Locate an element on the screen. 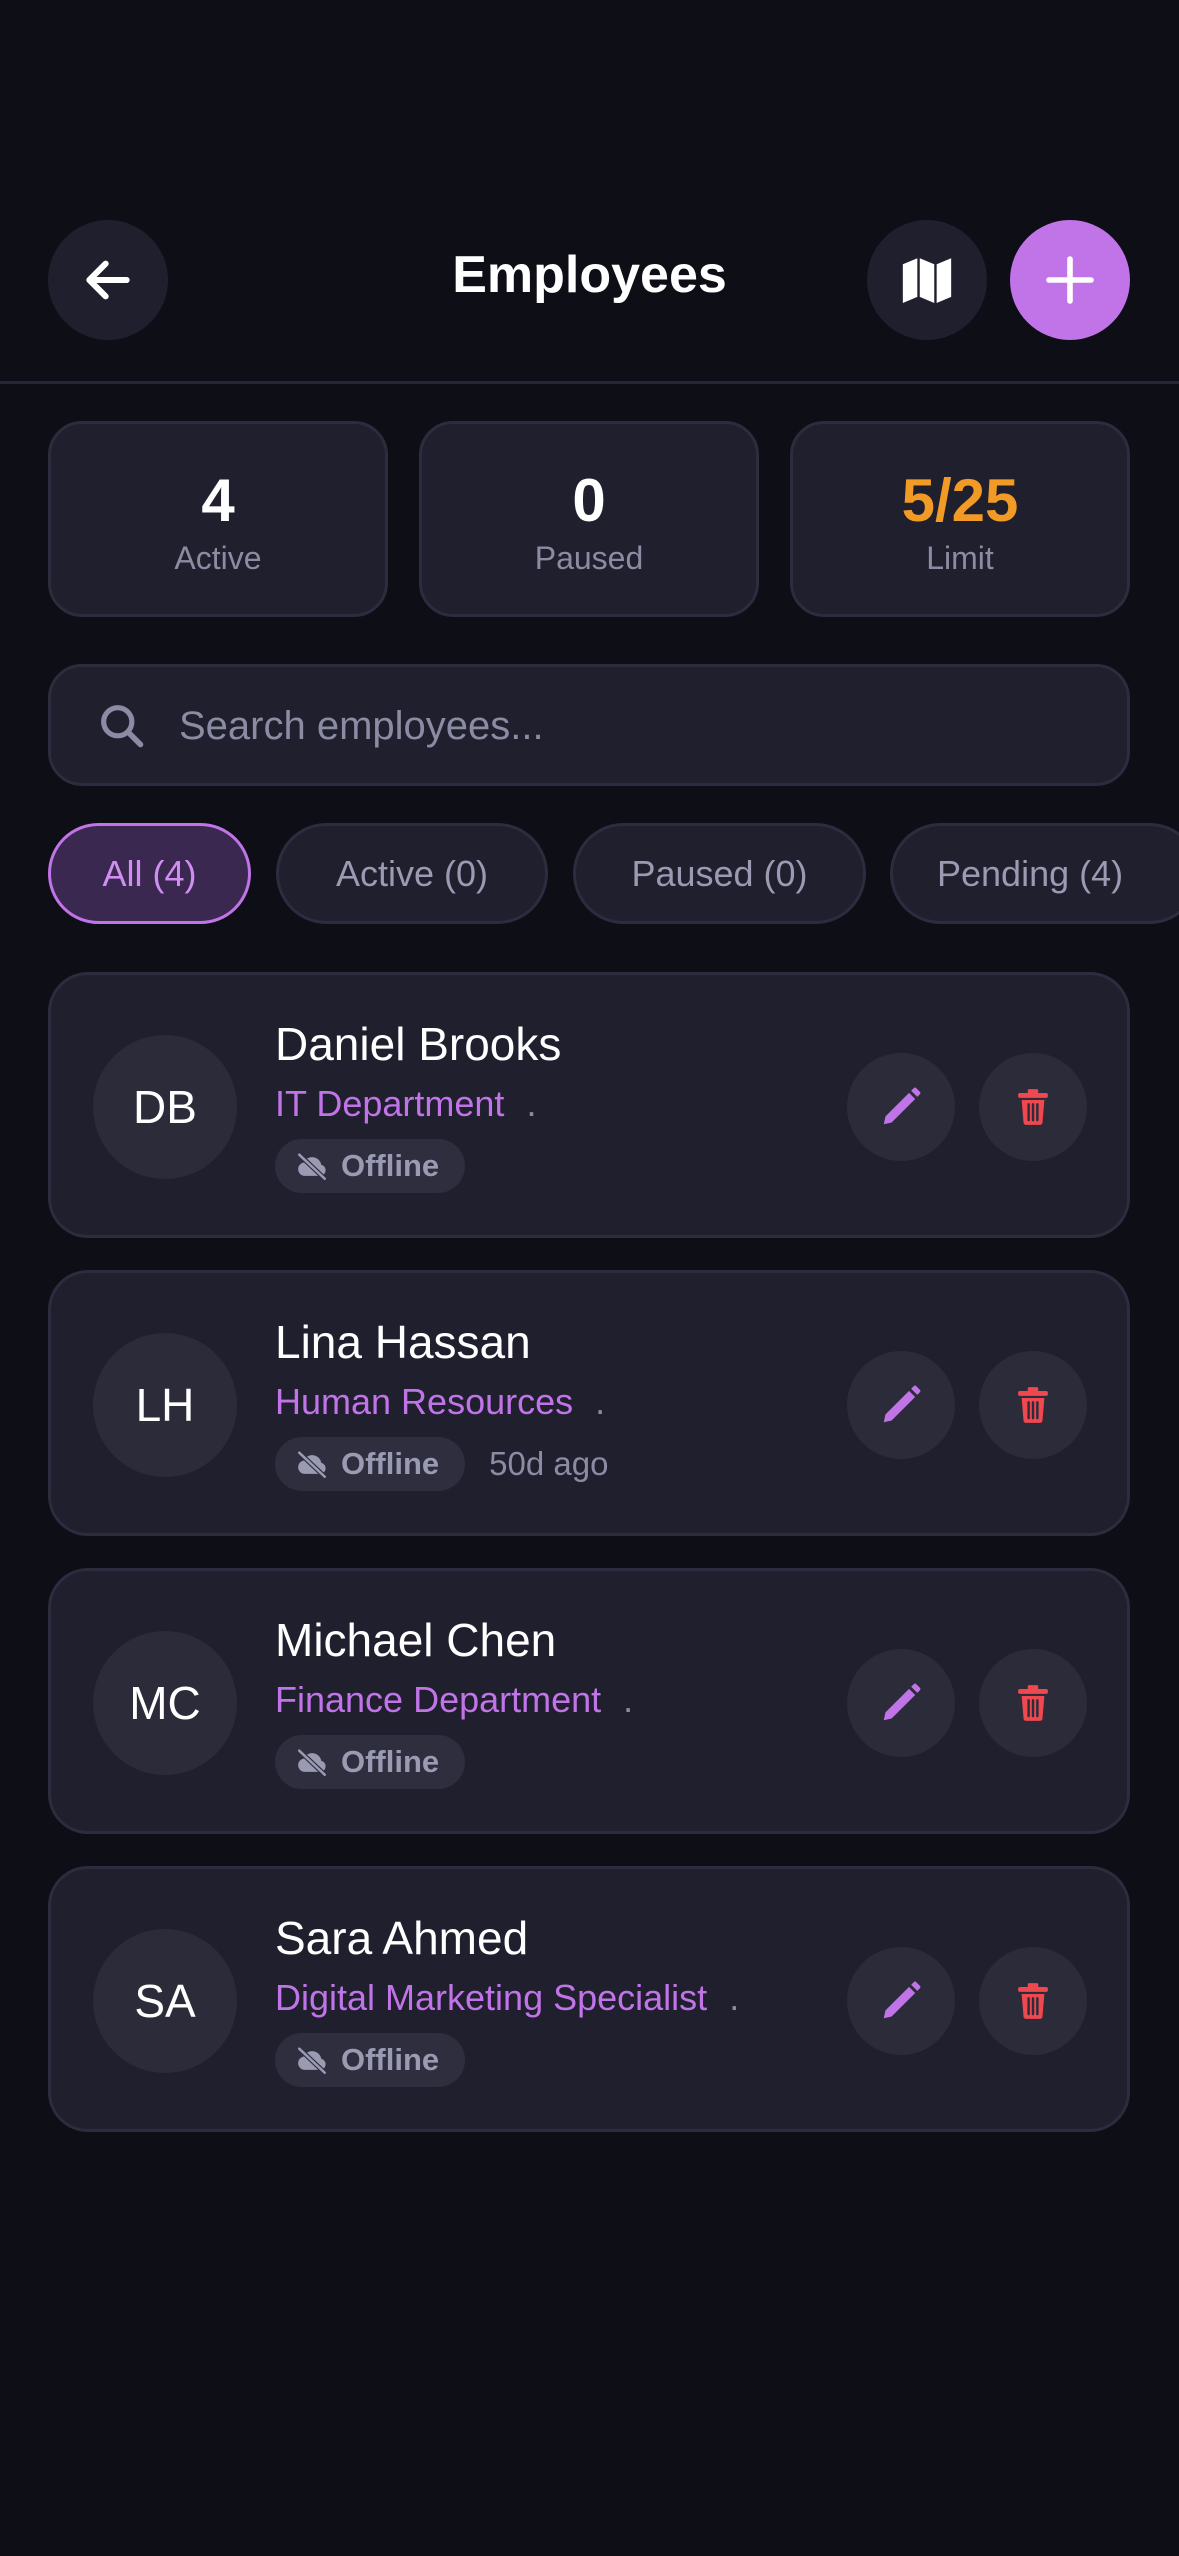 The width and height of the screenshot is (1179, 2556). stat-card-paused: 0 Paused is located at coordinates (589, 519).